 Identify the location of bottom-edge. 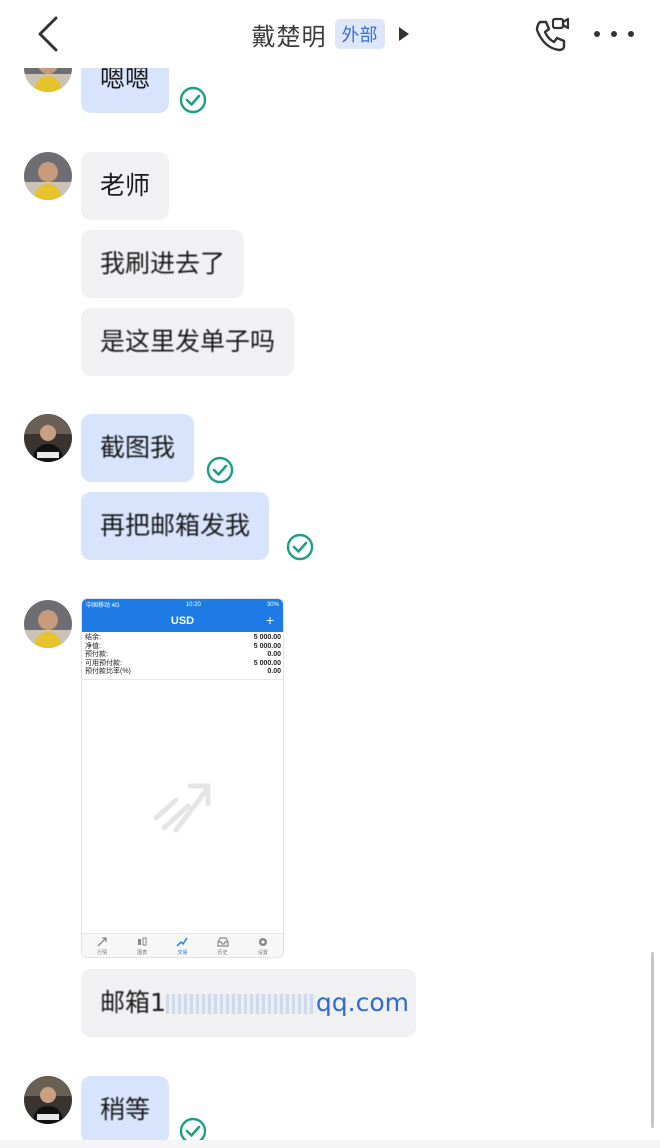
(330, 1144).